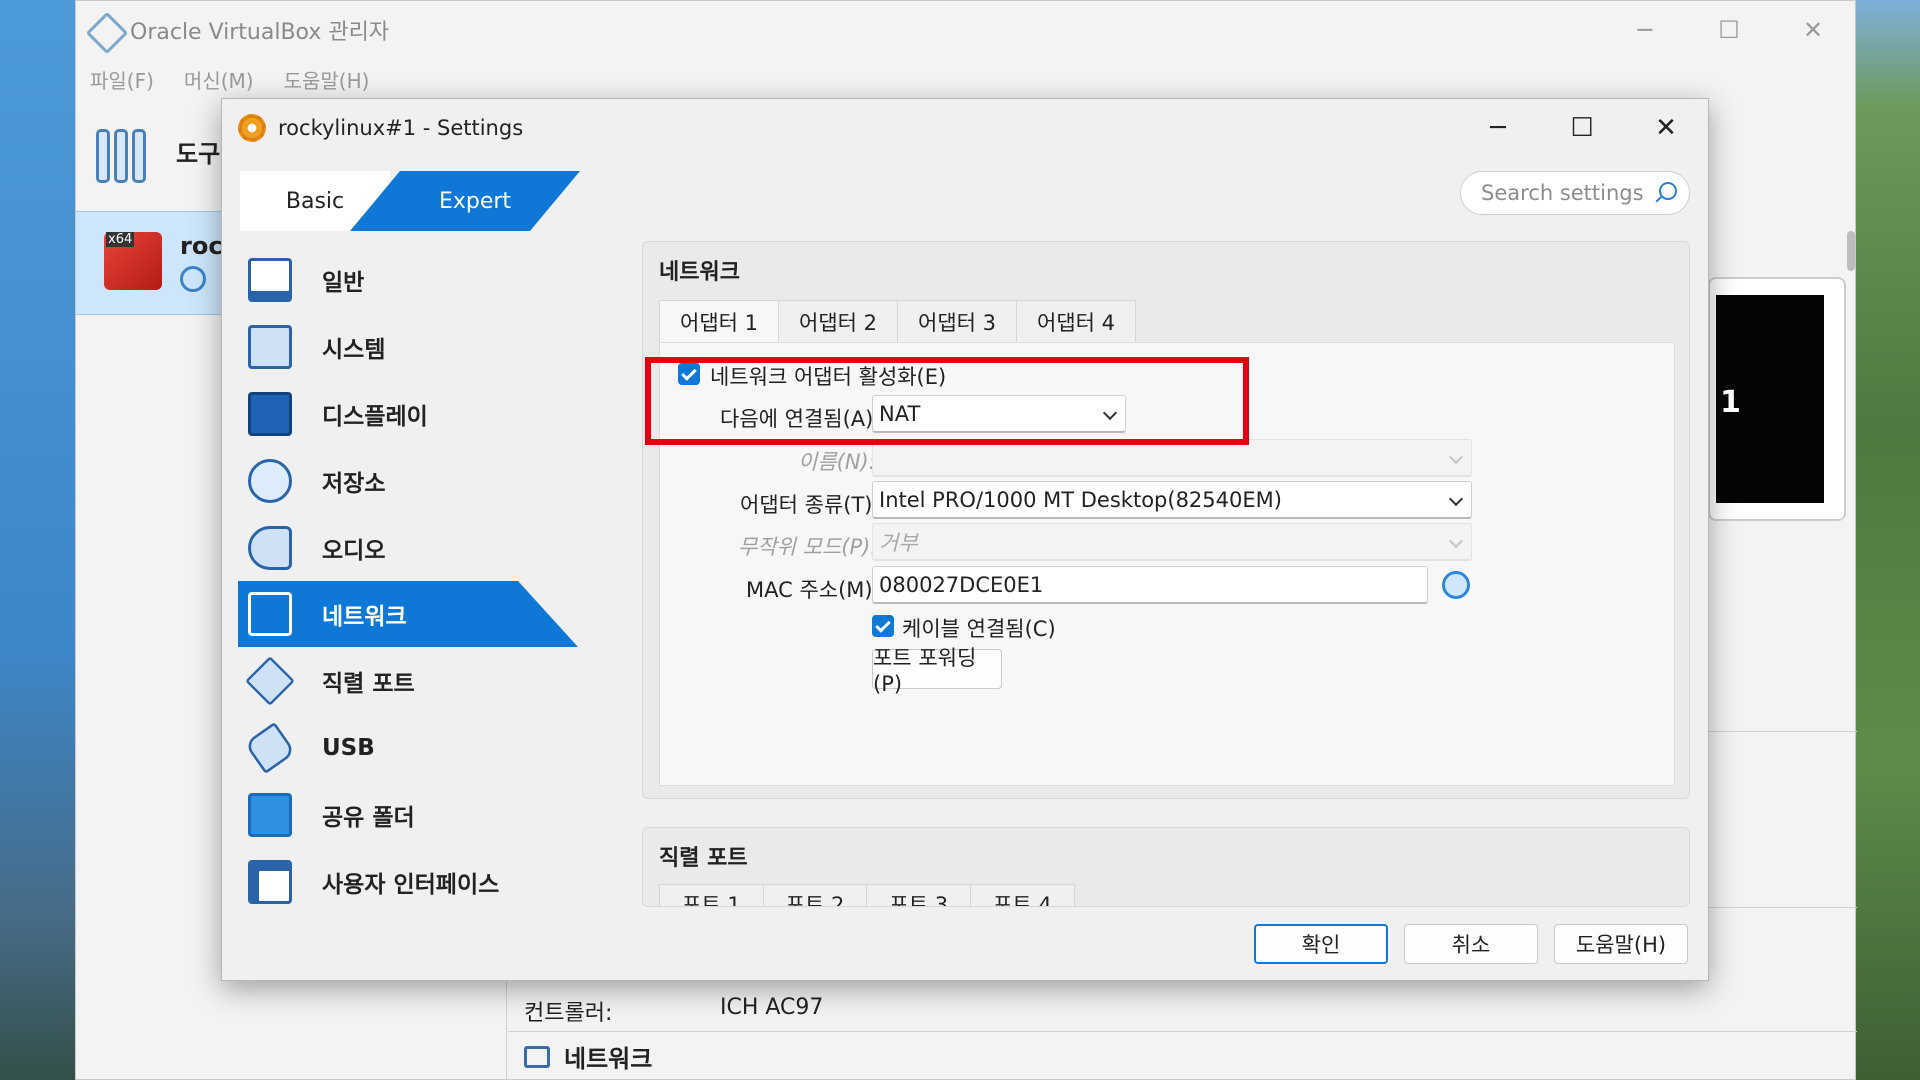 The width and height of the screenshot is (1920, 1080). Describe the element at coordinates (364, 617) in the screenshot. I see `nav-label: 네트워크` at that location.